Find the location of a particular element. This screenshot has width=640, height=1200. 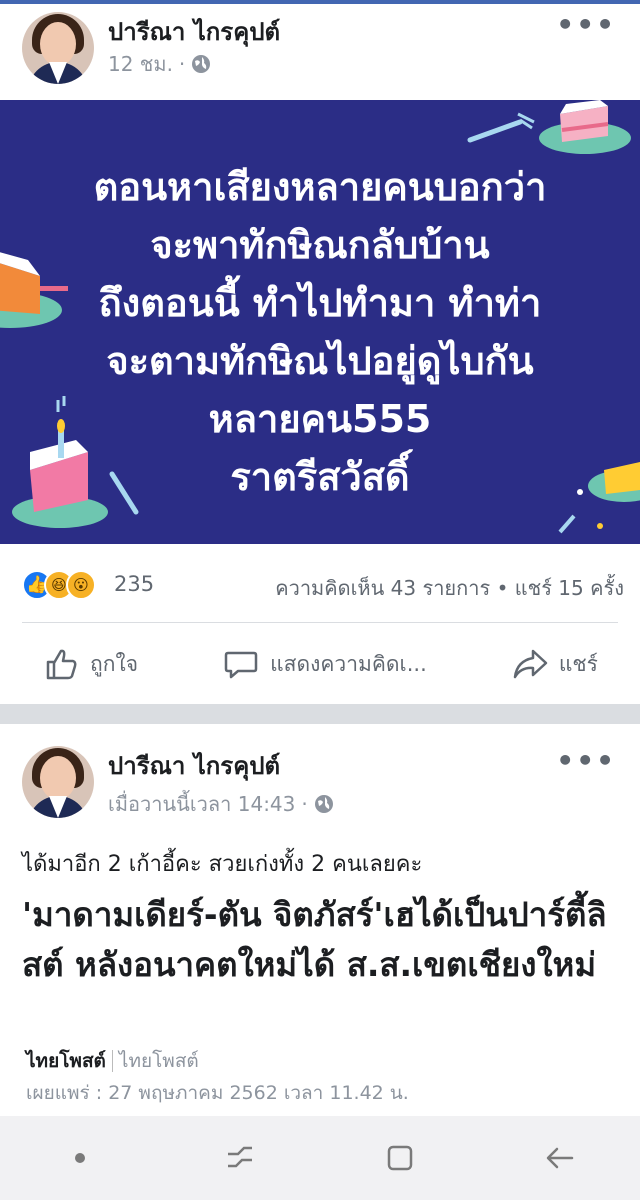

source-logo-text: ไทยโพสต์ is located at coordinates (155, 1061).